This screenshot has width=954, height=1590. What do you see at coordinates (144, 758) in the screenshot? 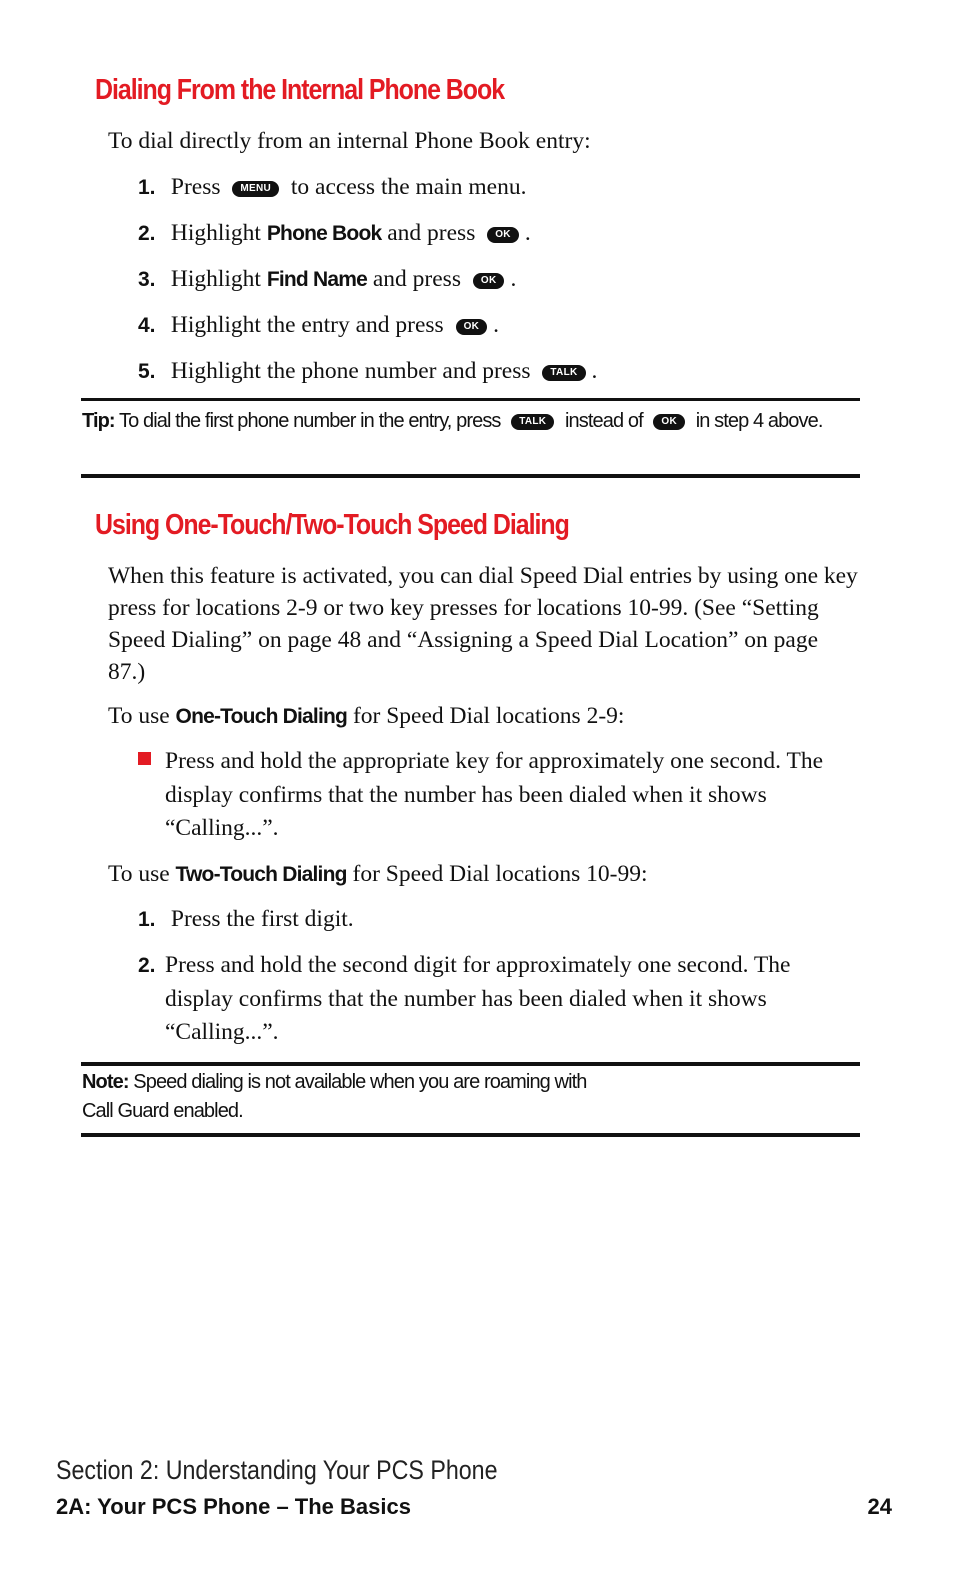
I see `bullet-square-icon` at bounding box center [144, 758].